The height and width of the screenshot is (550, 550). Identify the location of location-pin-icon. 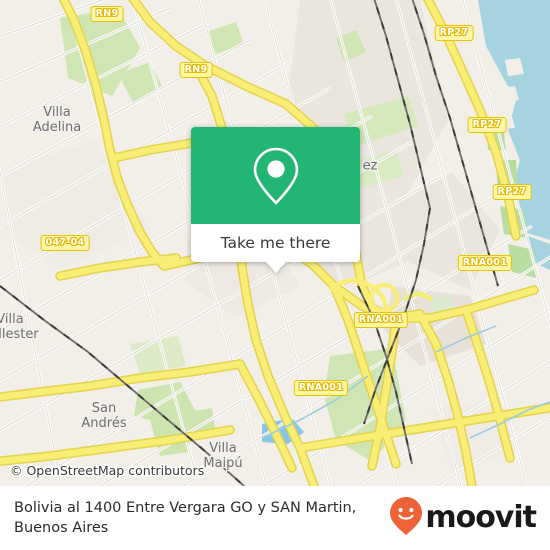
(276, 176).